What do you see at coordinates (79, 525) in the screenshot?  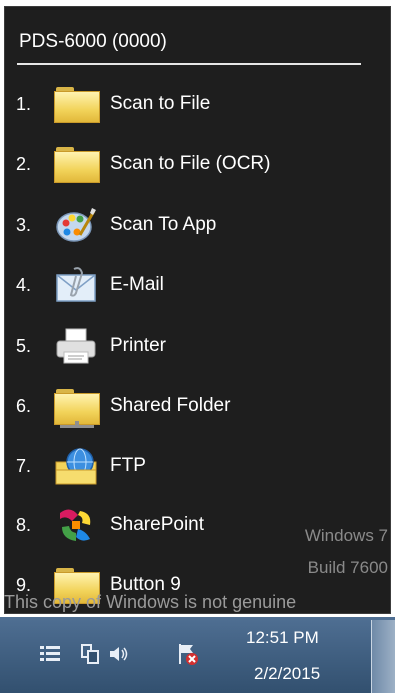 I see `sharepoint-icon` at bounding box center [79, 525].